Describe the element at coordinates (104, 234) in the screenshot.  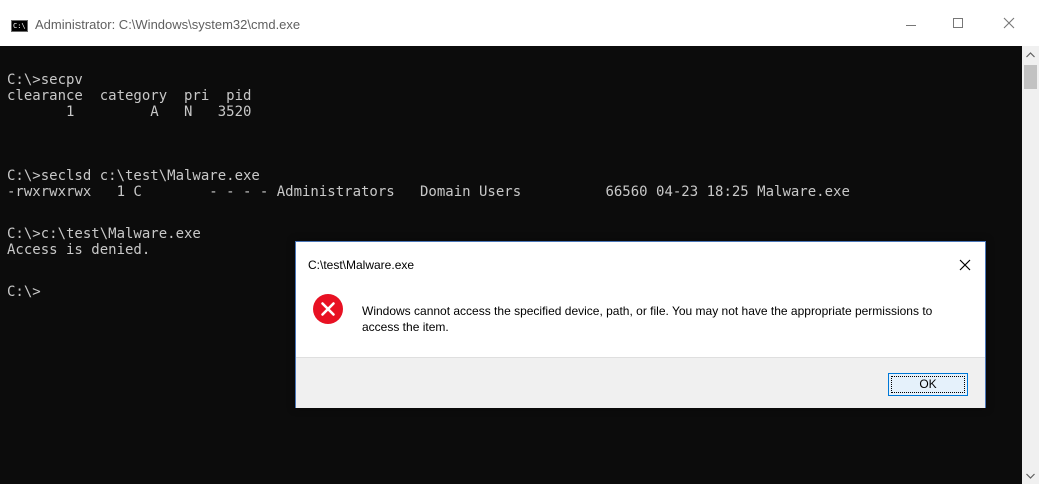
I see `console-line: C:\>c:\test\Malware.exe` at that location.